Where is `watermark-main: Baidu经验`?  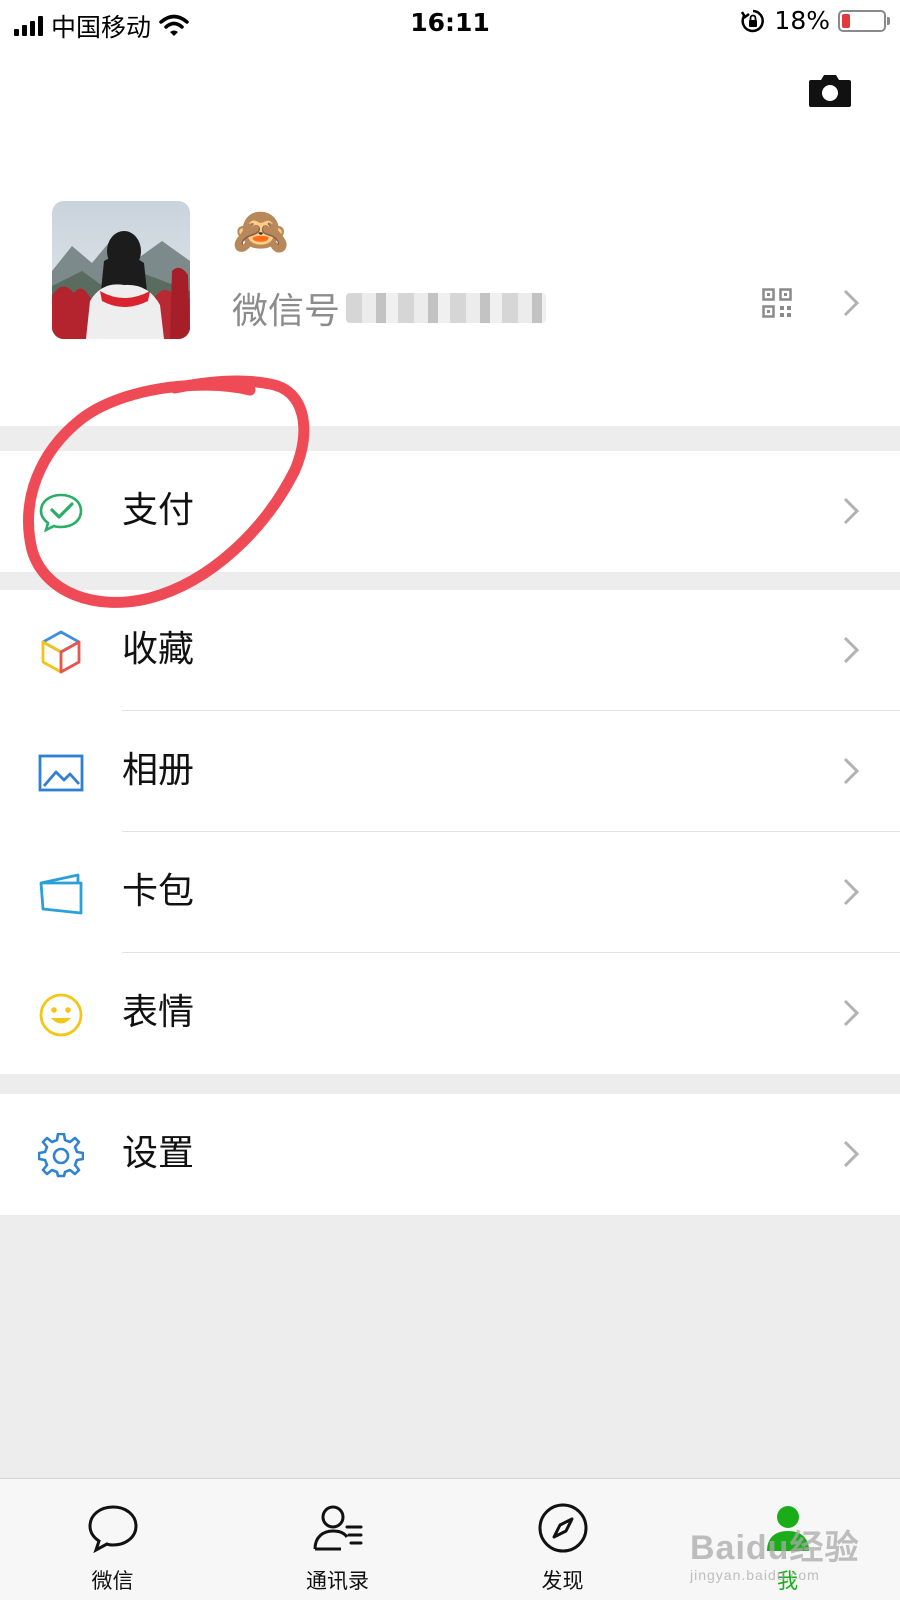 watermark-main: Baidu经验 is located at coordinates (775, 1548).